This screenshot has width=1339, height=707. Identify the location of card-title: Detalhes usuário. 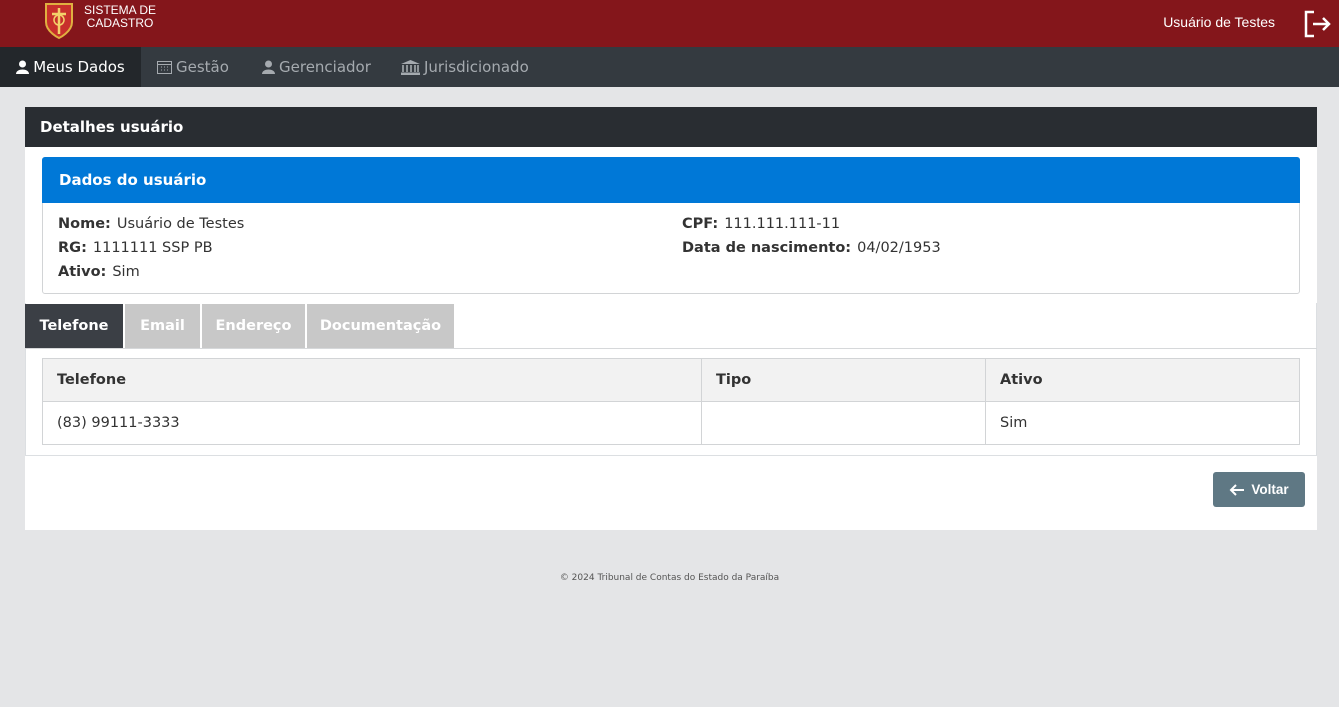
(671, 127).